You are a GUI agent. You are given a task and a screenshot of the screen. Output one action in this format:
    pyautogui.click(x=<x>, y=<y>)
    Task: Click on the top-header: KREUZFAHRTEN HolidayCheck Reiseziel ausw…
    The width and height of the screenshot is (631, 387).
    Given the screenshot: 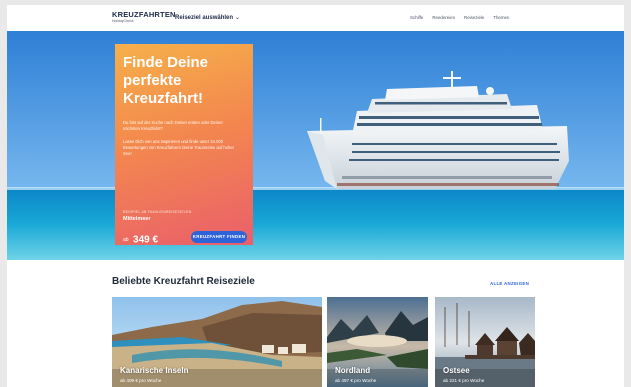 What is the action you would take?
    pyautogui.click(x=315, y=18)
    